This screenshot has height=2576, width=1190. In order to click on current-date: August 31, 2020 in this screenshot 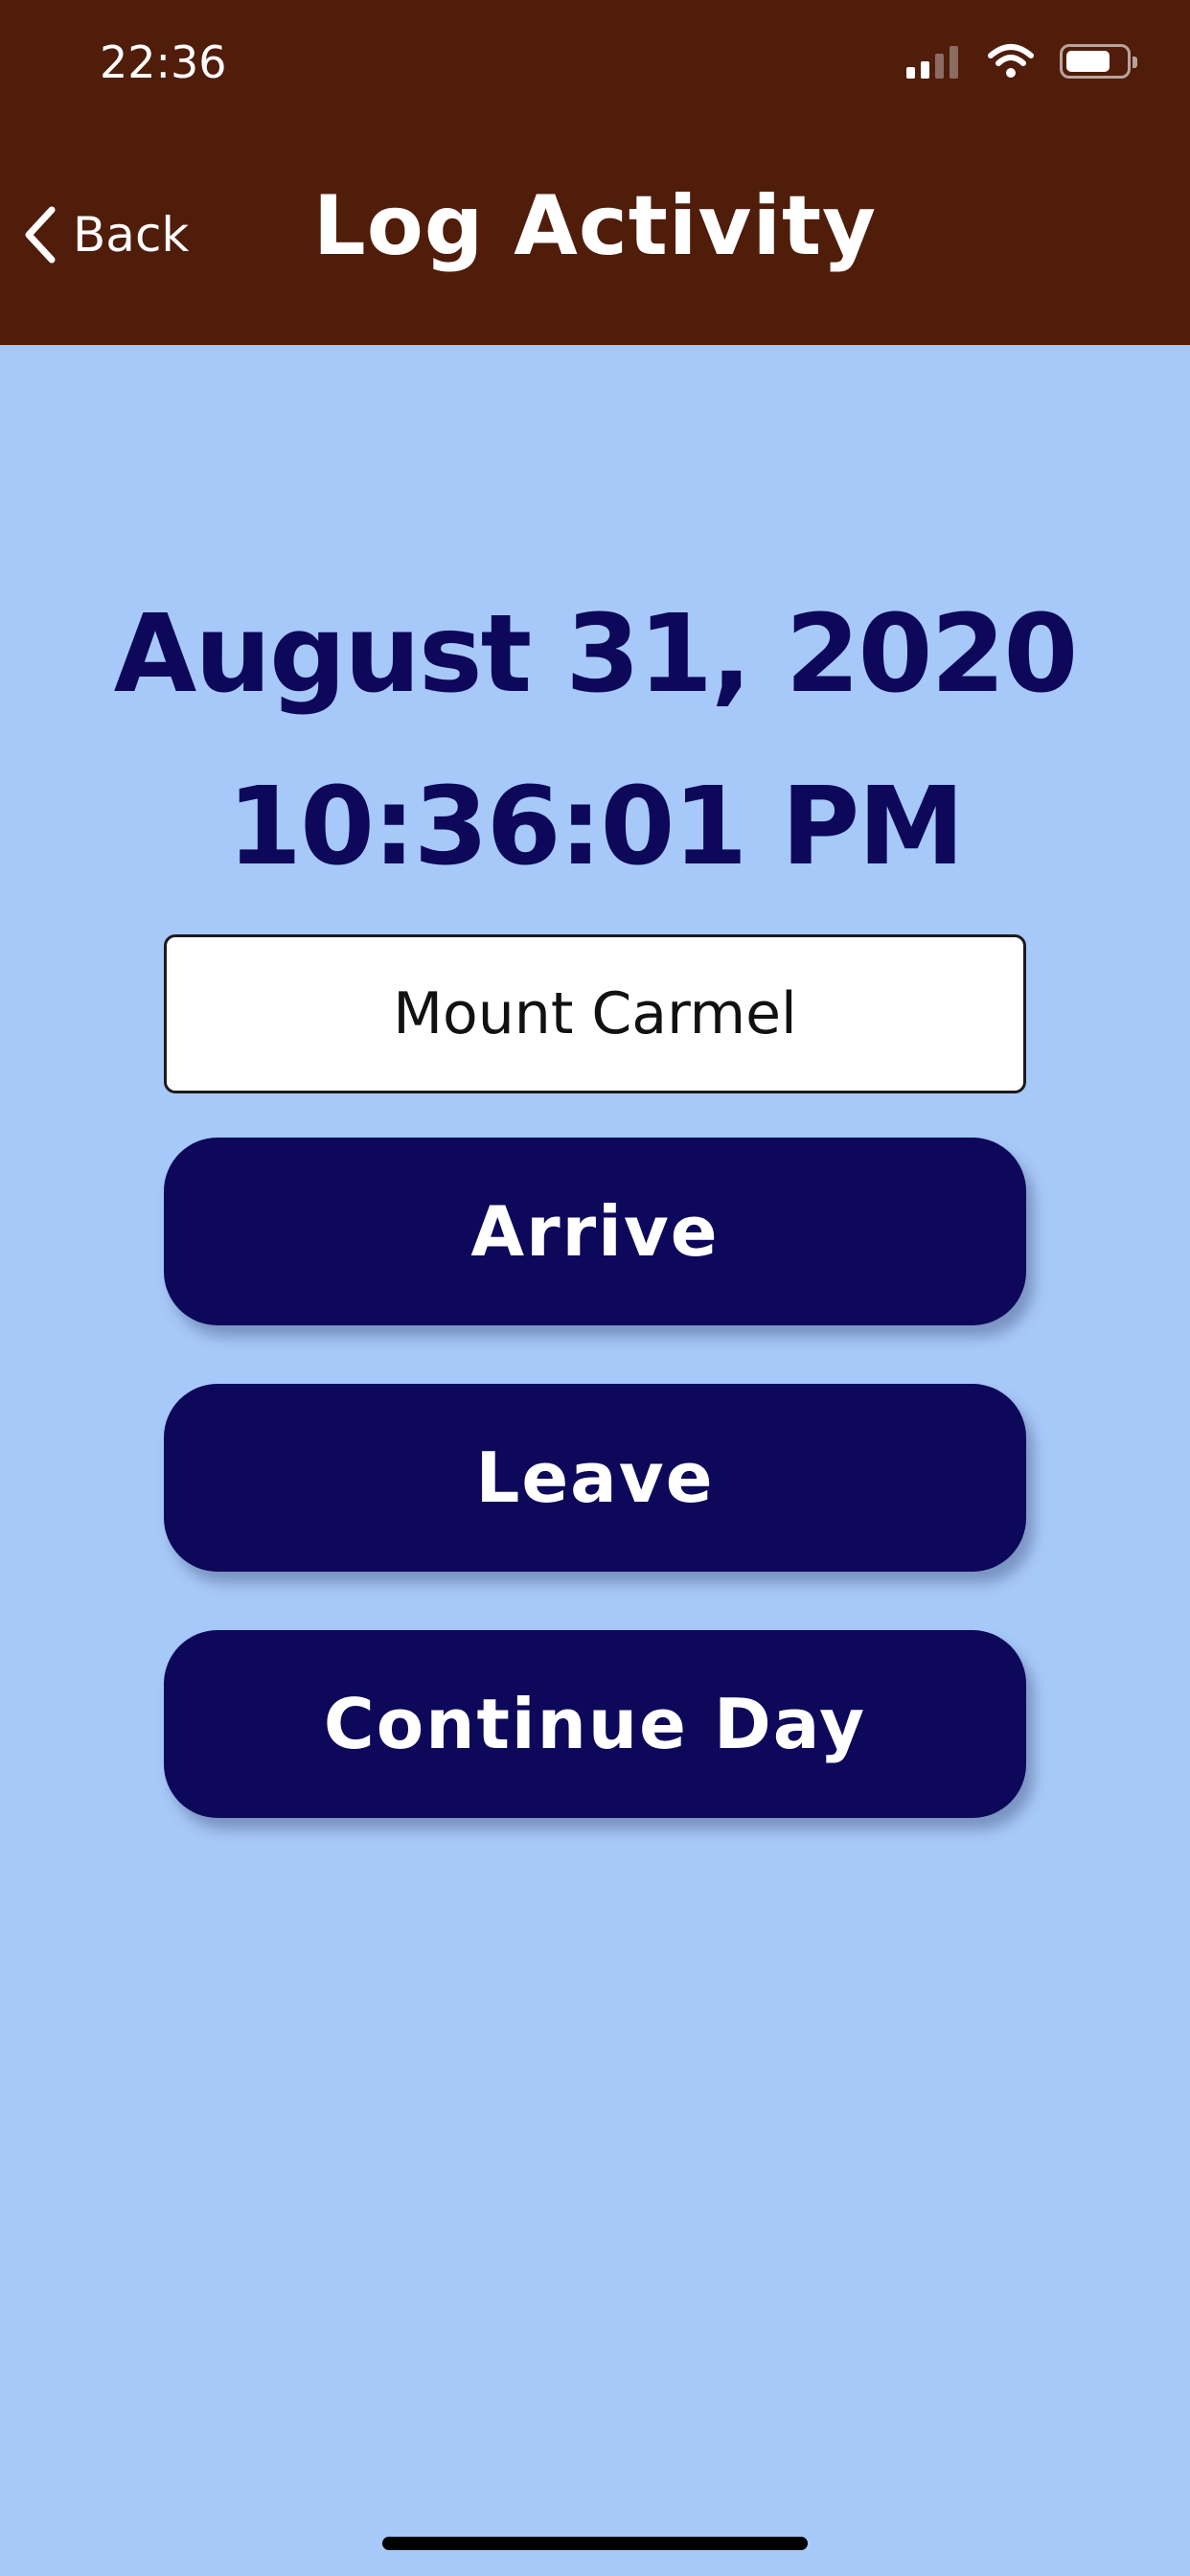, I will do `click(596, 654)`.